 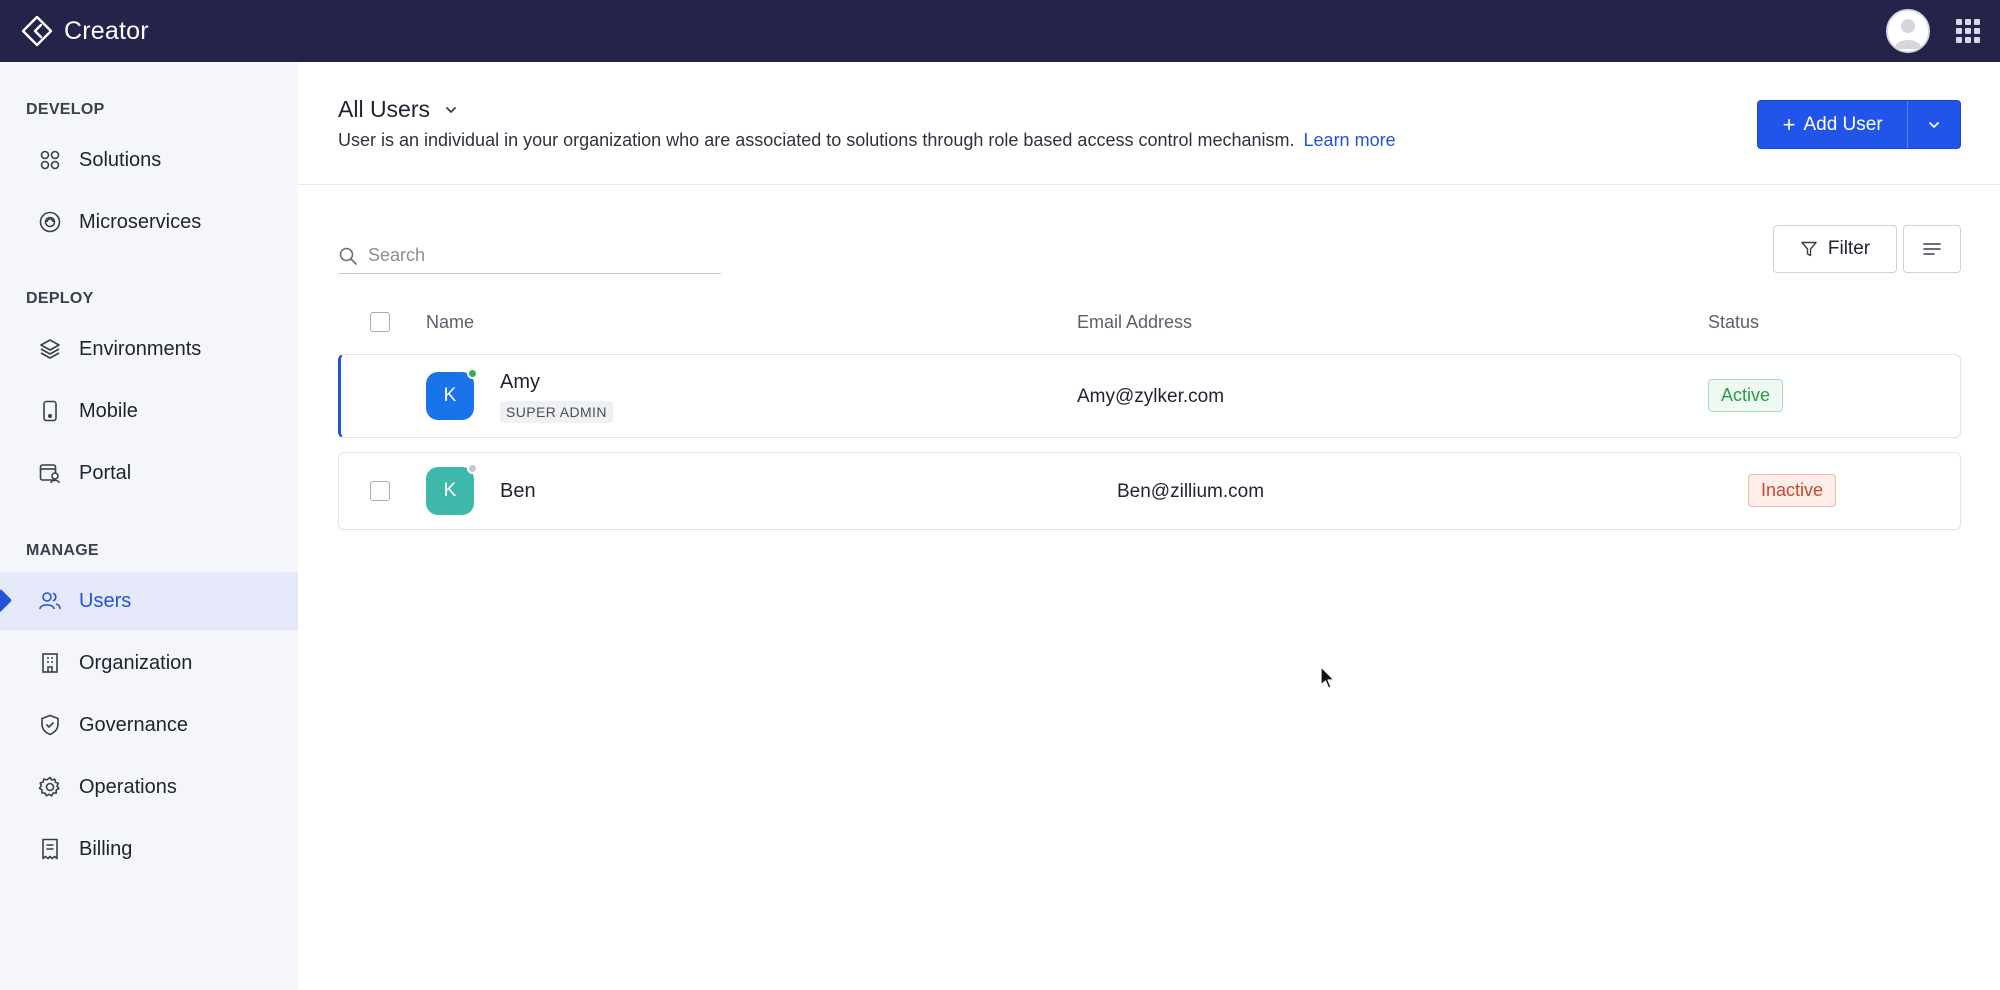 What do you see at coordinates (1350, 140) in the screenshot?
I see `learn-more-link: Learn more` at bounding box center [1350, 140].